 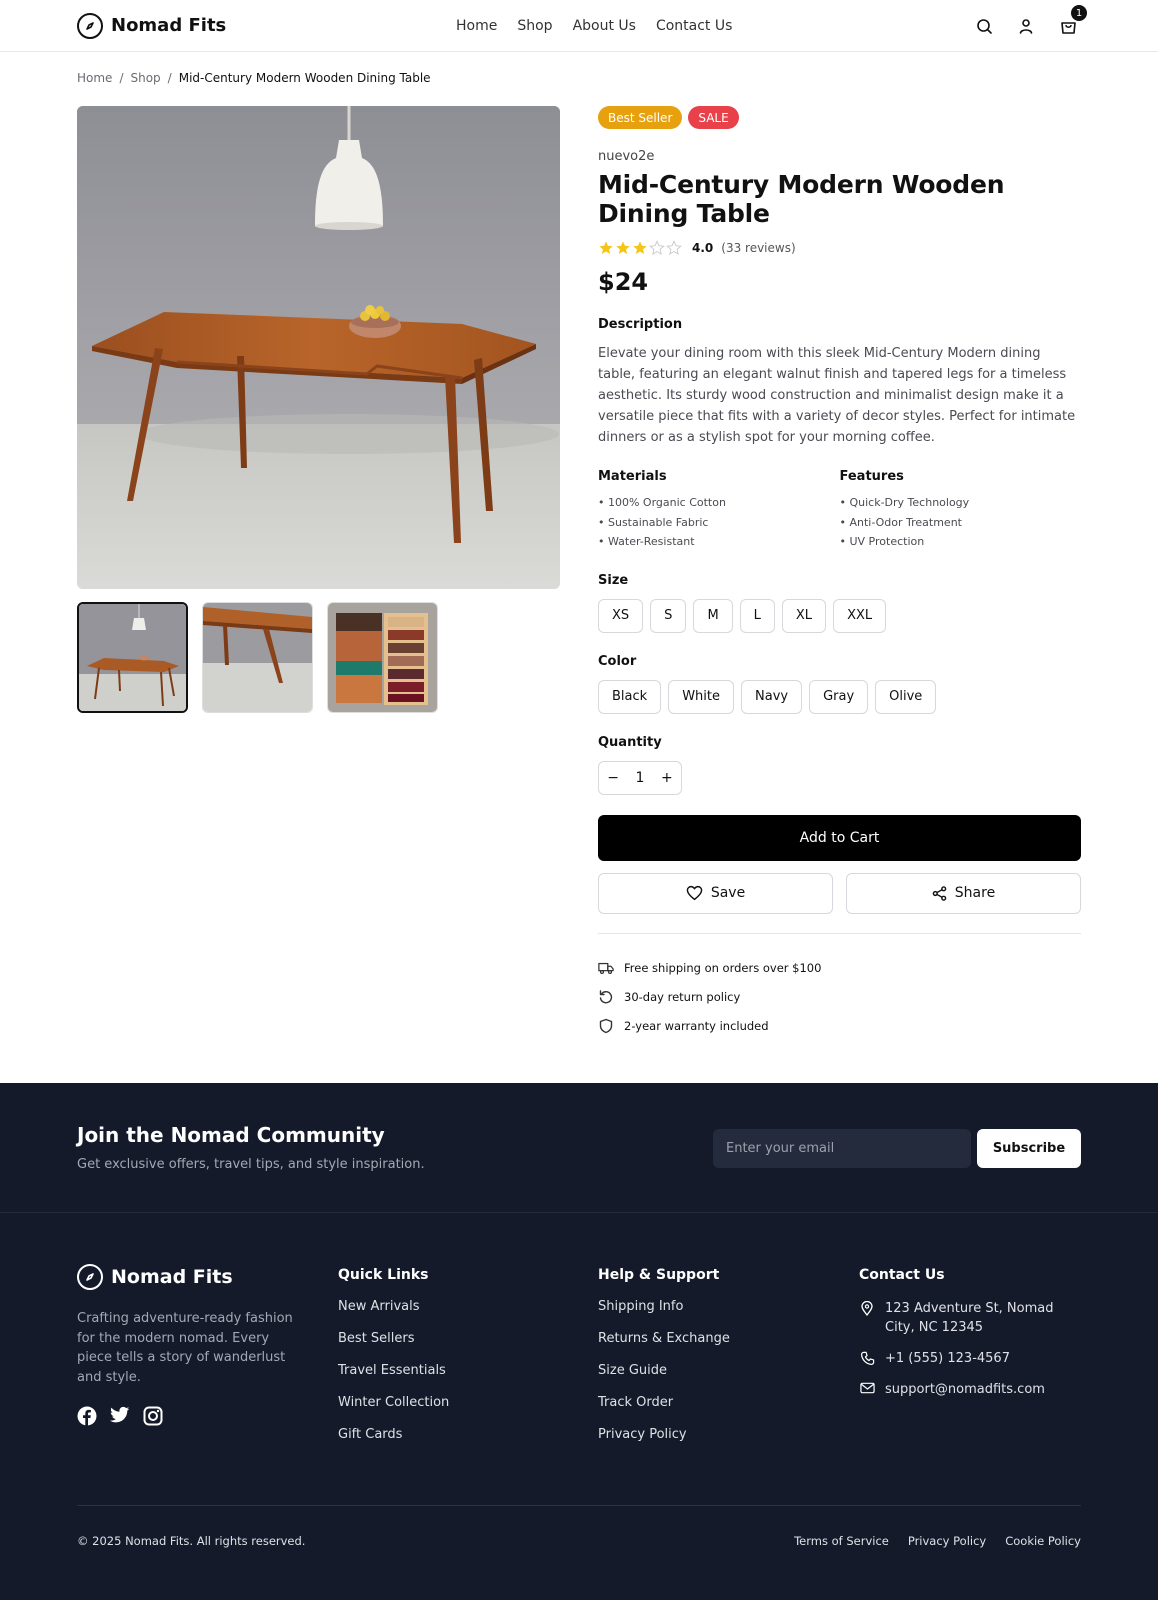 I want to click on main-nav: Home Shop About Us Contact Us, so click(x=594, y=26).